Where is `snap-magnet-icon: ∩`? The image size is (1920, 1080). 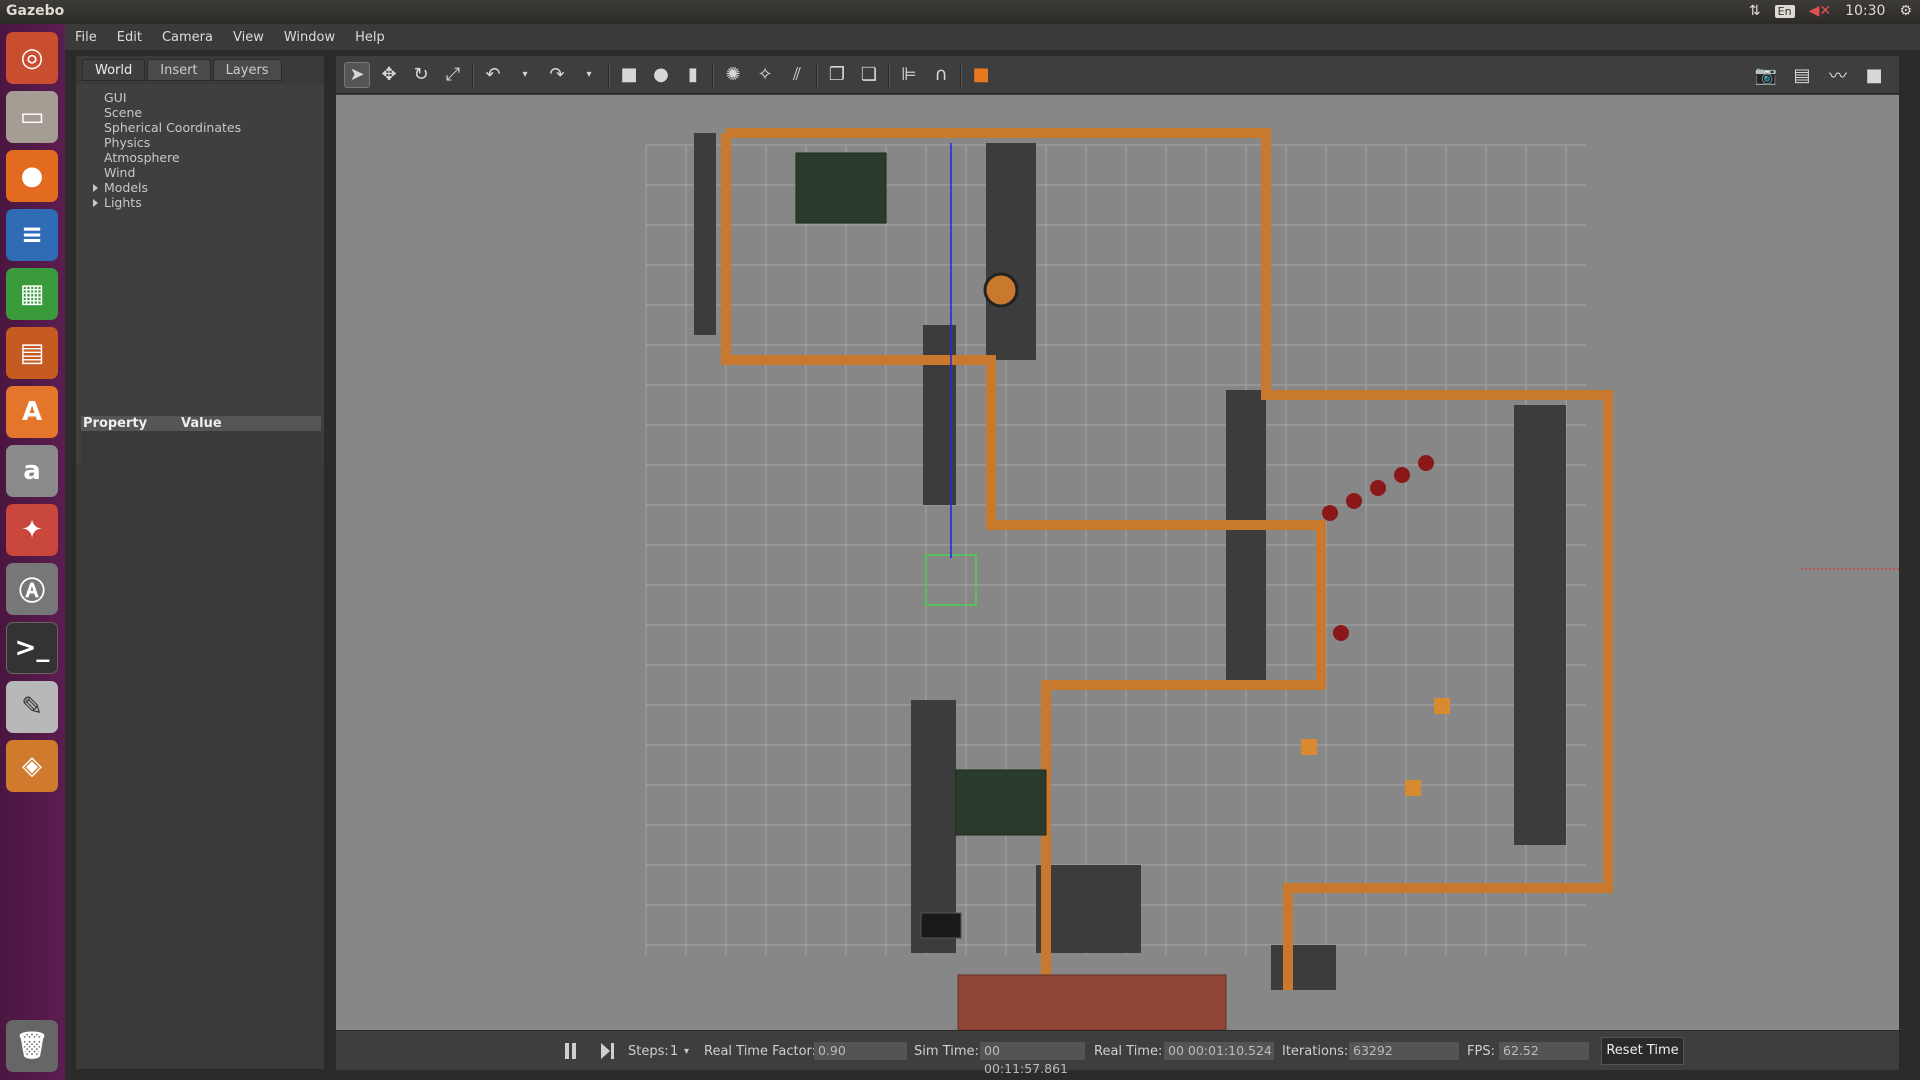
snap-magnet-icon: ∩ is located at coordinates (941, 75).